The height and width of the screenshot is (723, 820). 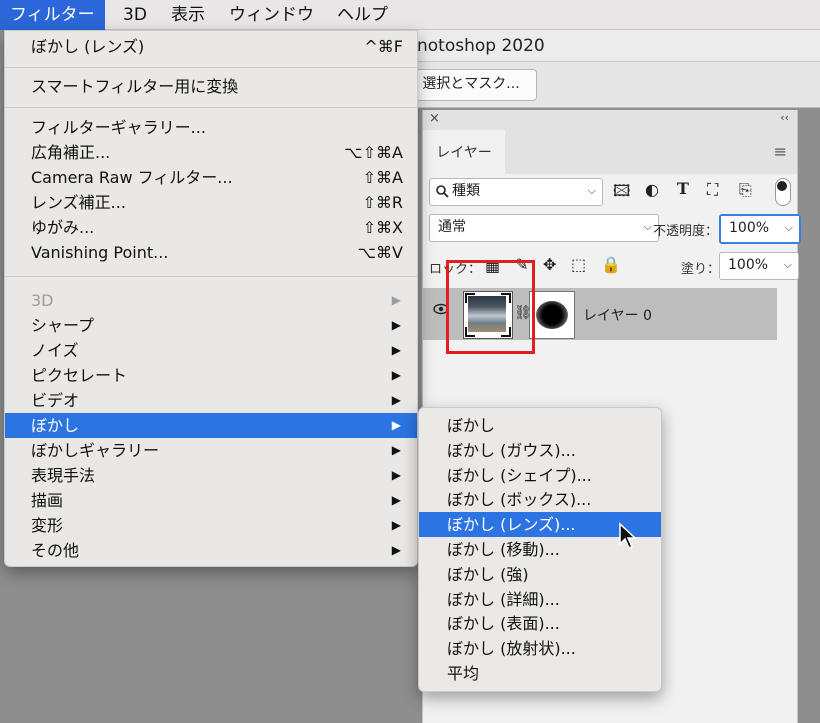 What do you see at coordinates (783, 192) in the screenshot?
I see `filter-toggle` at bounding box center [783, 192].